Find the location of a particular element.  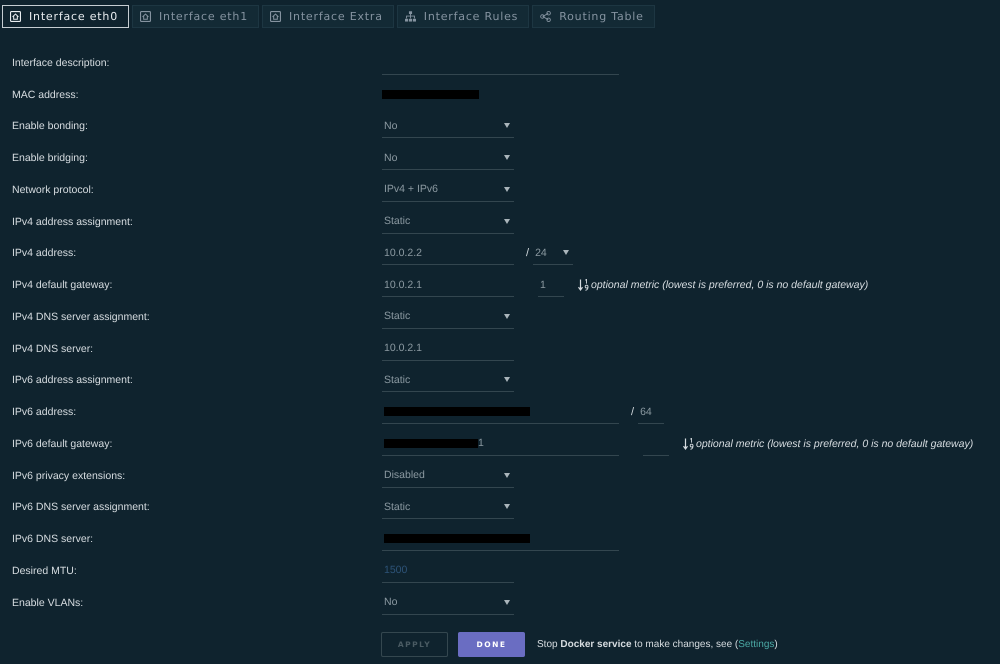

field-label: IPv4 DNS server assignment: is located at coordinates (81, 316).